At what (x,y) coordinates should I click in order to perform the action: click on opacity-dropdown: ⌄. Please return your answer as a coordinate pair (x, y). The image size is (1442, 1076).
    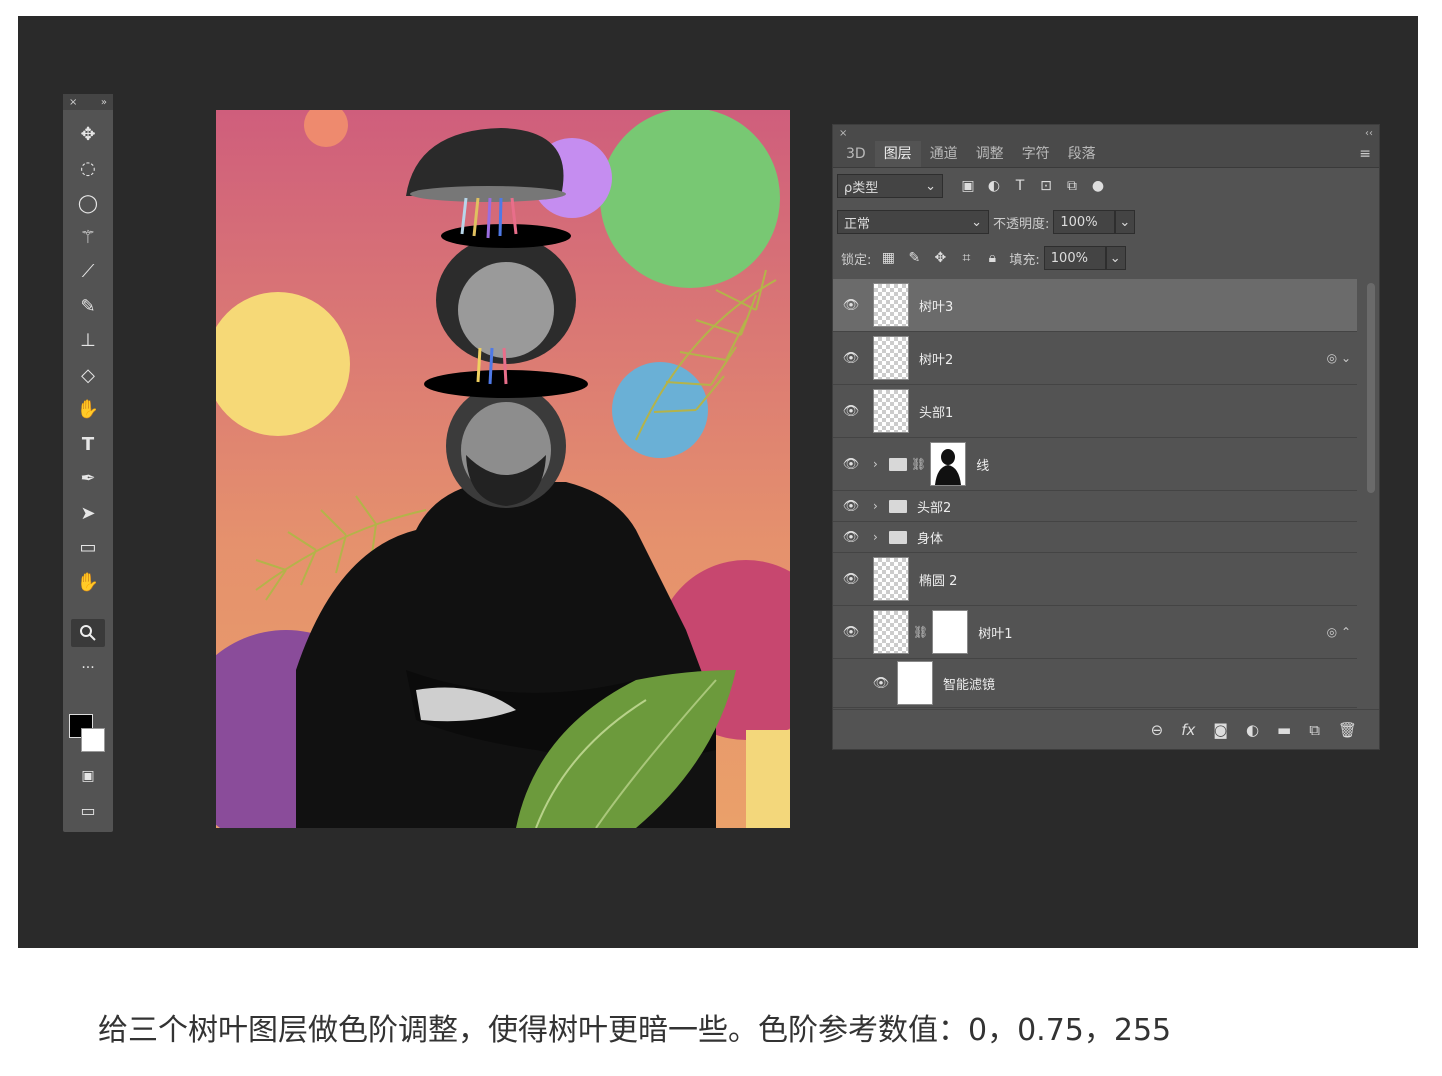
    Looking at the image, I should click on (1125, 222).